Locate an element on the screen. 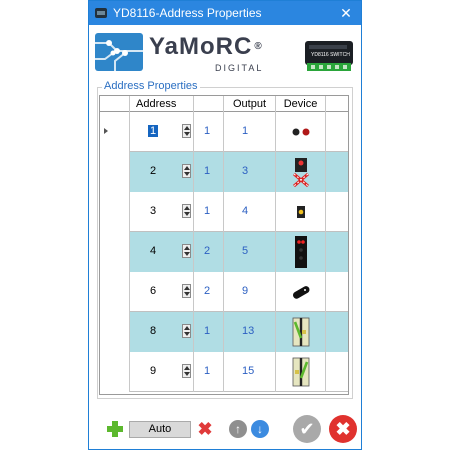 The height and width of the screenshot is (450, 450). app-icon is located at coordinates (101, 13).